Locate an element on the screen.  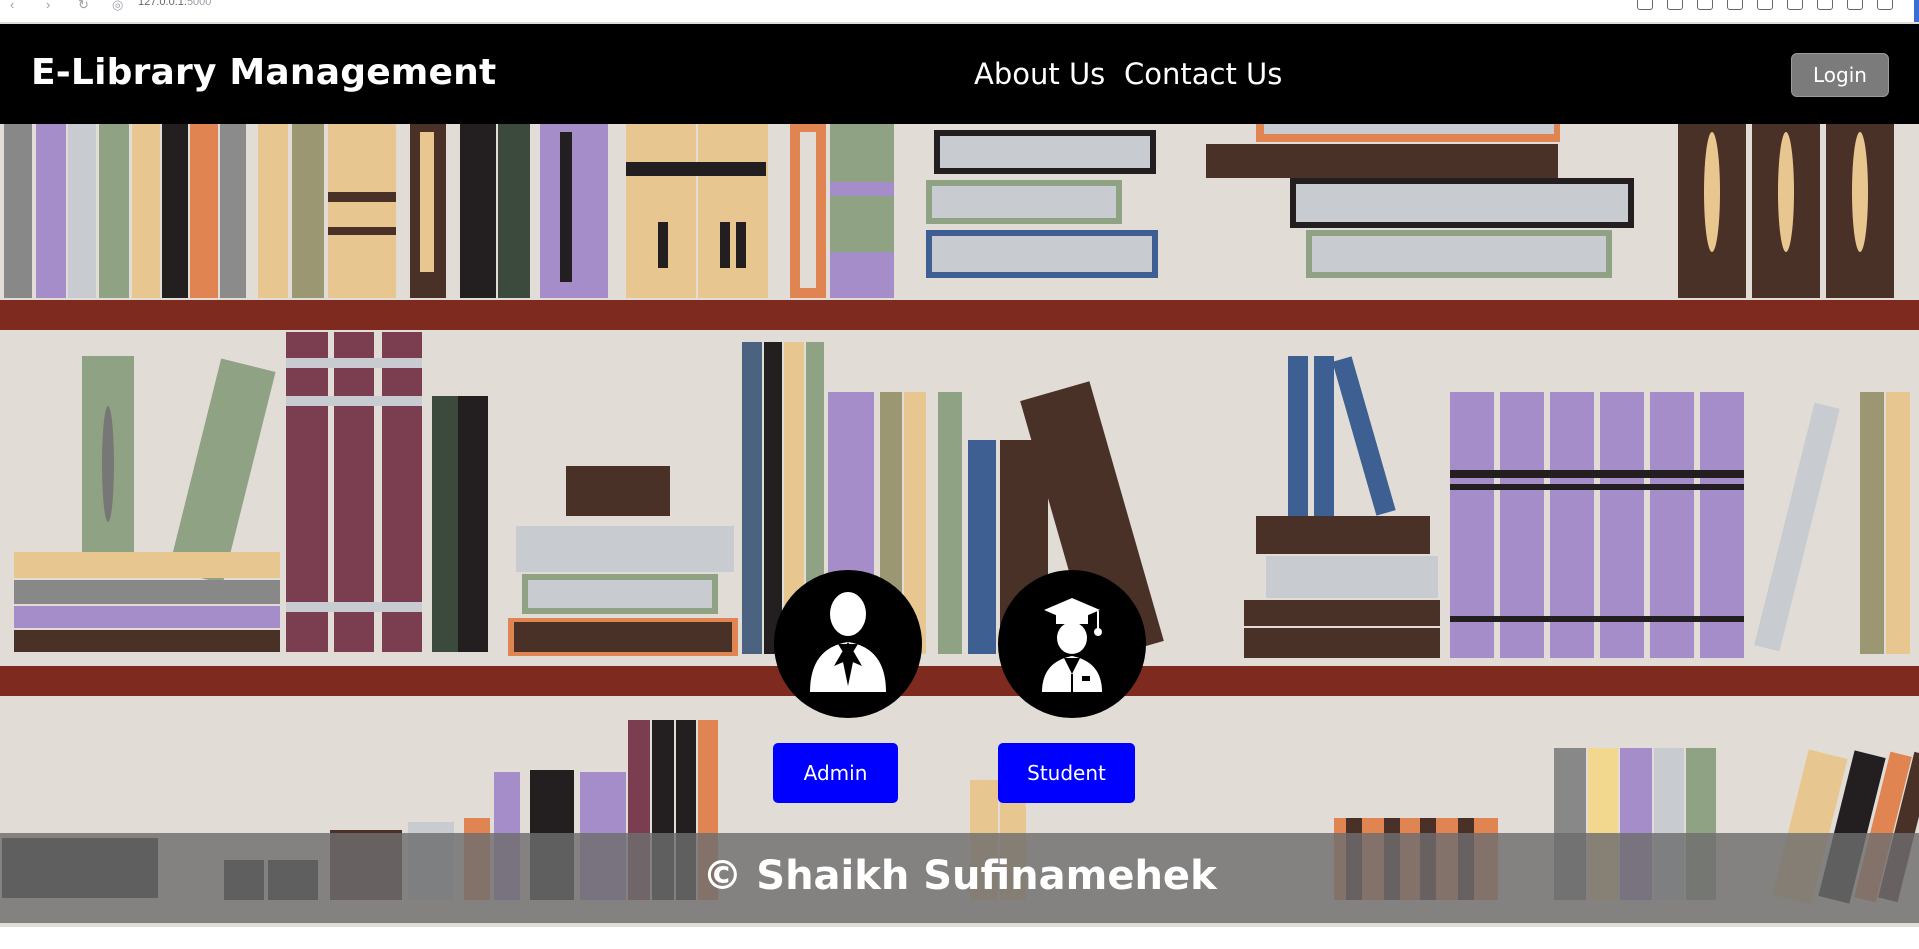
graduate-icon is located at coordinates (1072, 645).